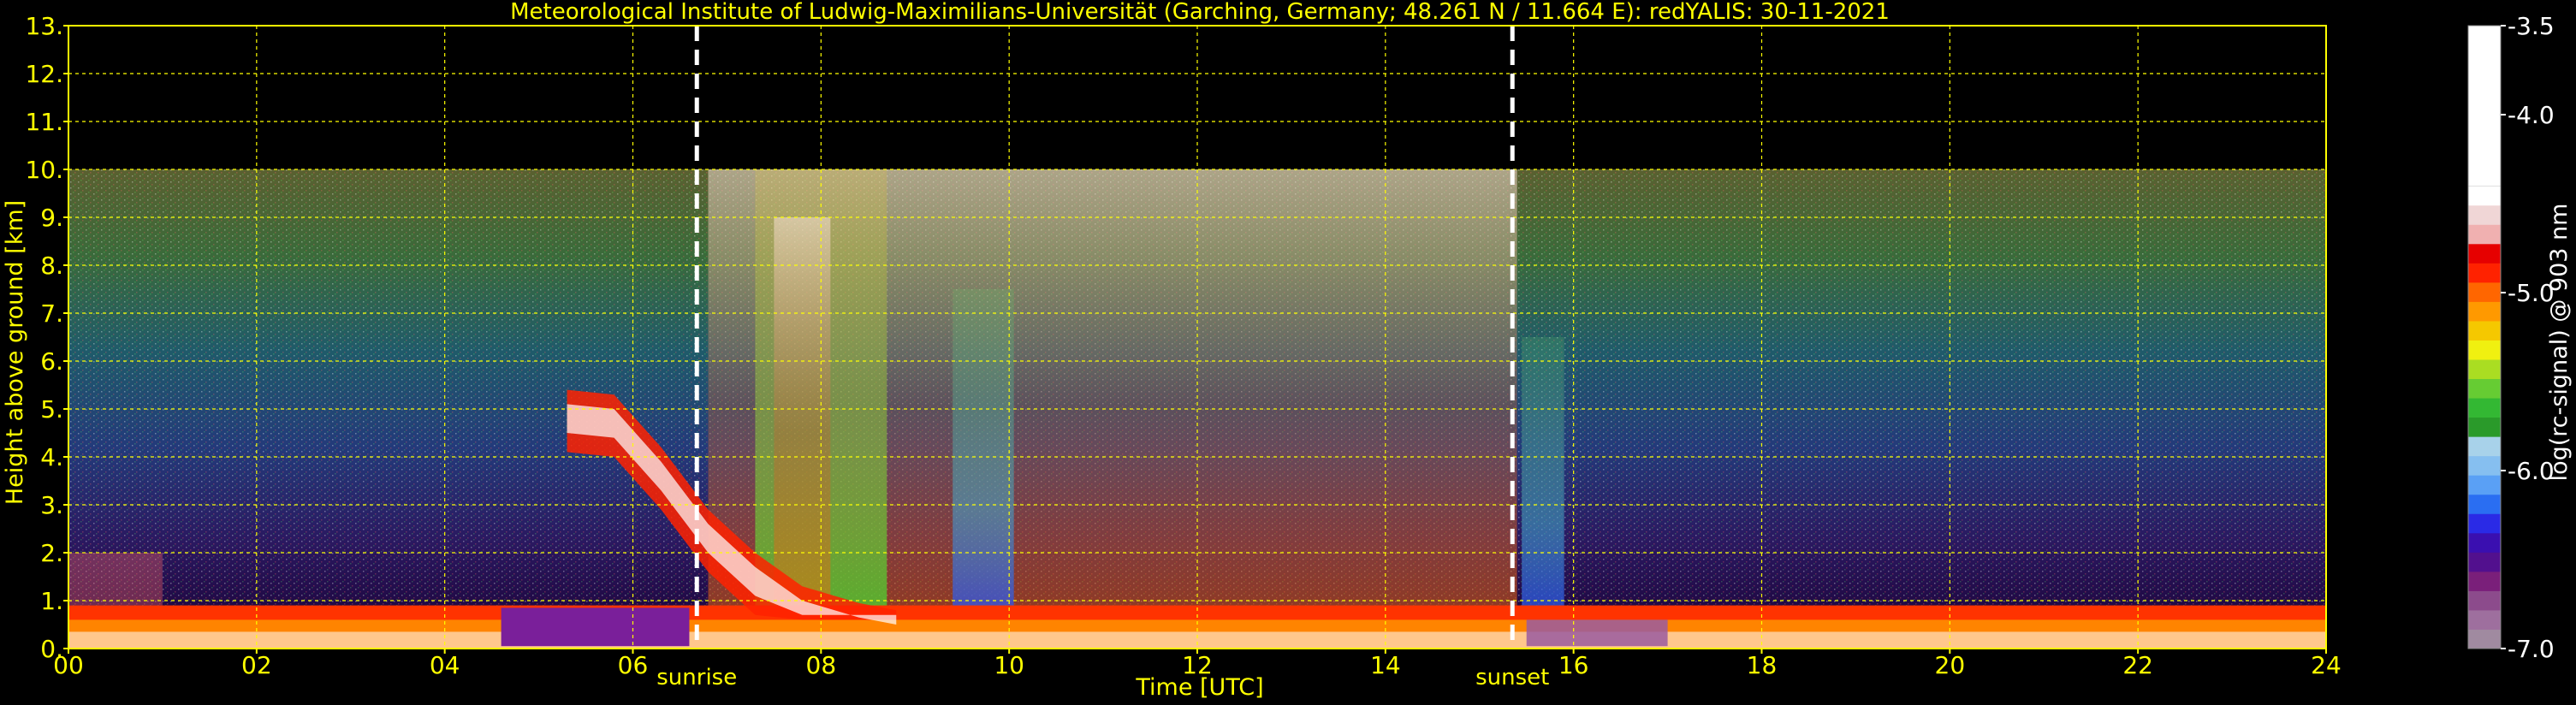 This screenshot has width=2576, height=705. Describe the element at coordinates (1197, 640) in the screenshot. I see `boundary-layer-core` at that location.